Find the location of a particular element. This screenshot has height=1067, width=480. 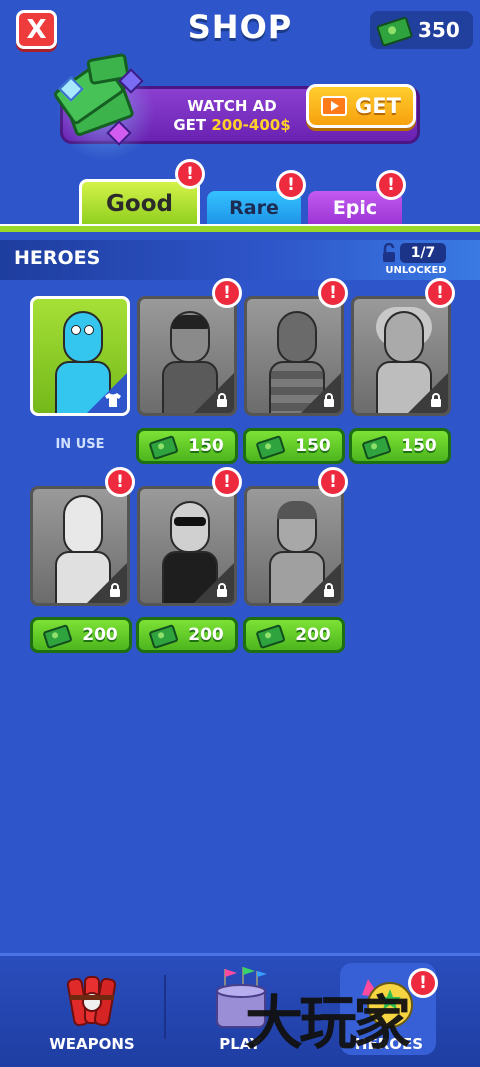

tab-rare-alert-badge: ! is located at coordinates (291, 185).